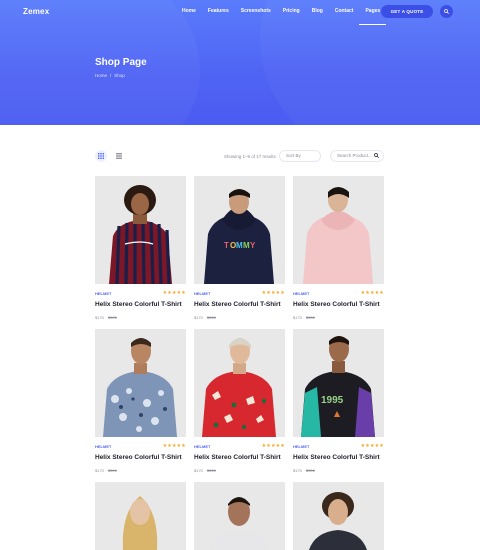 The height and width of the screenshot is (550, 480). What do you see at coordinates (256, 12) in the screenshot?
I see `nav-screenshots: Screenshots` at bounding box center [256, 12].